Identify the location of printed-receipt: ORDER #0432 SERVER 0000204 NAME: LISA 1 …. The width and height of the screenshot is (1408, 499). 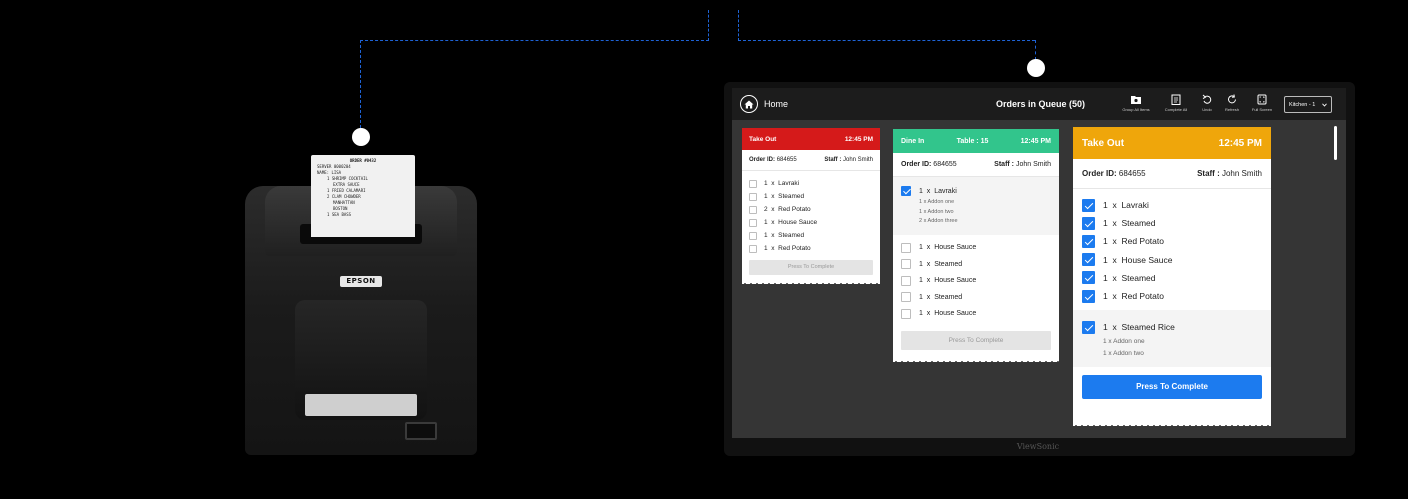
(363, 196).